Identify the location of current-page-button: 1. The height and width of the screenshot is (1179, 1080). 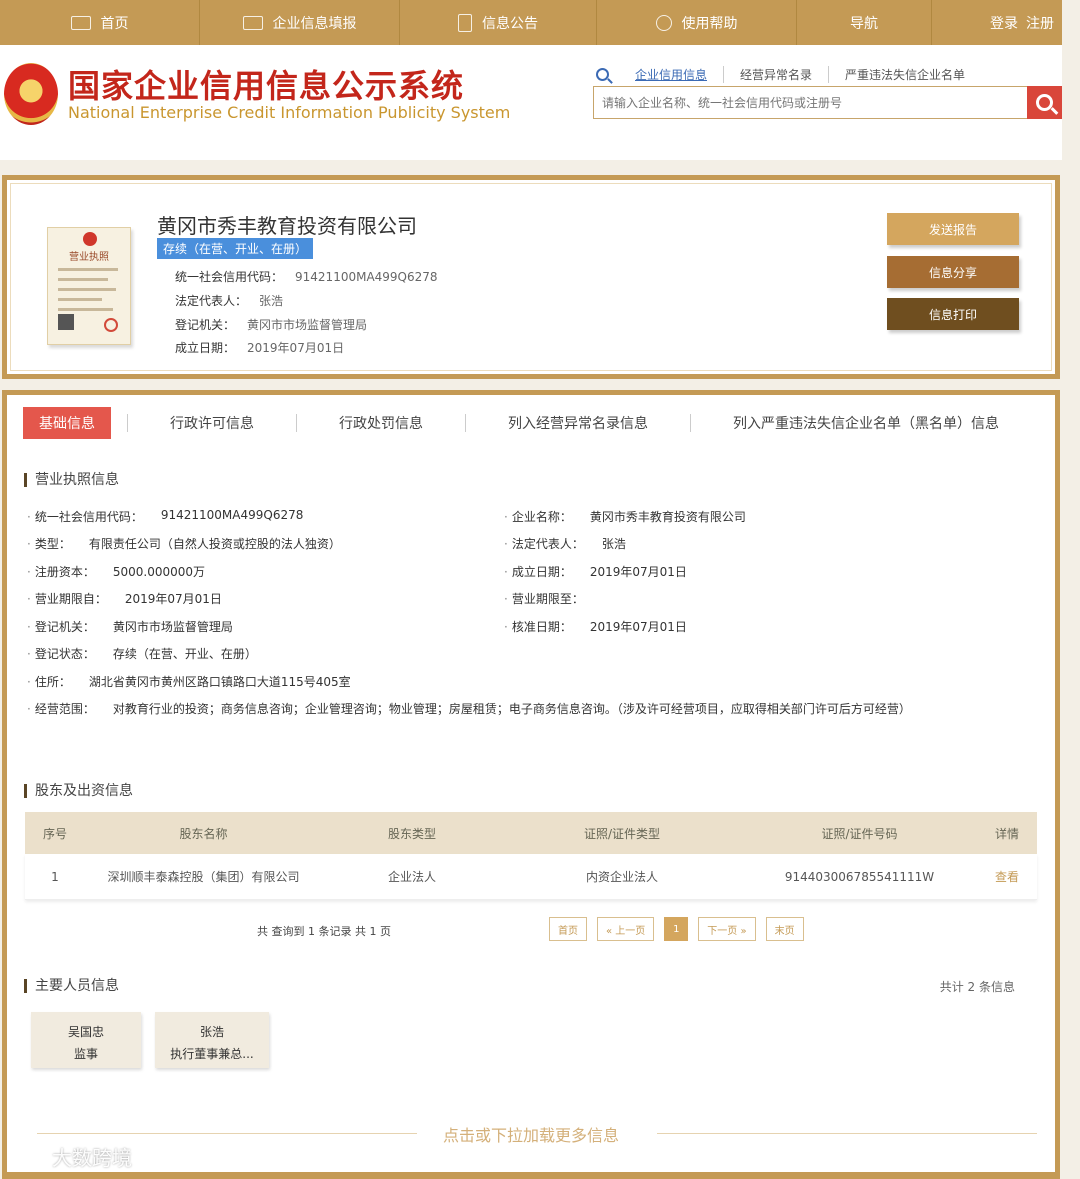
(676, 929).